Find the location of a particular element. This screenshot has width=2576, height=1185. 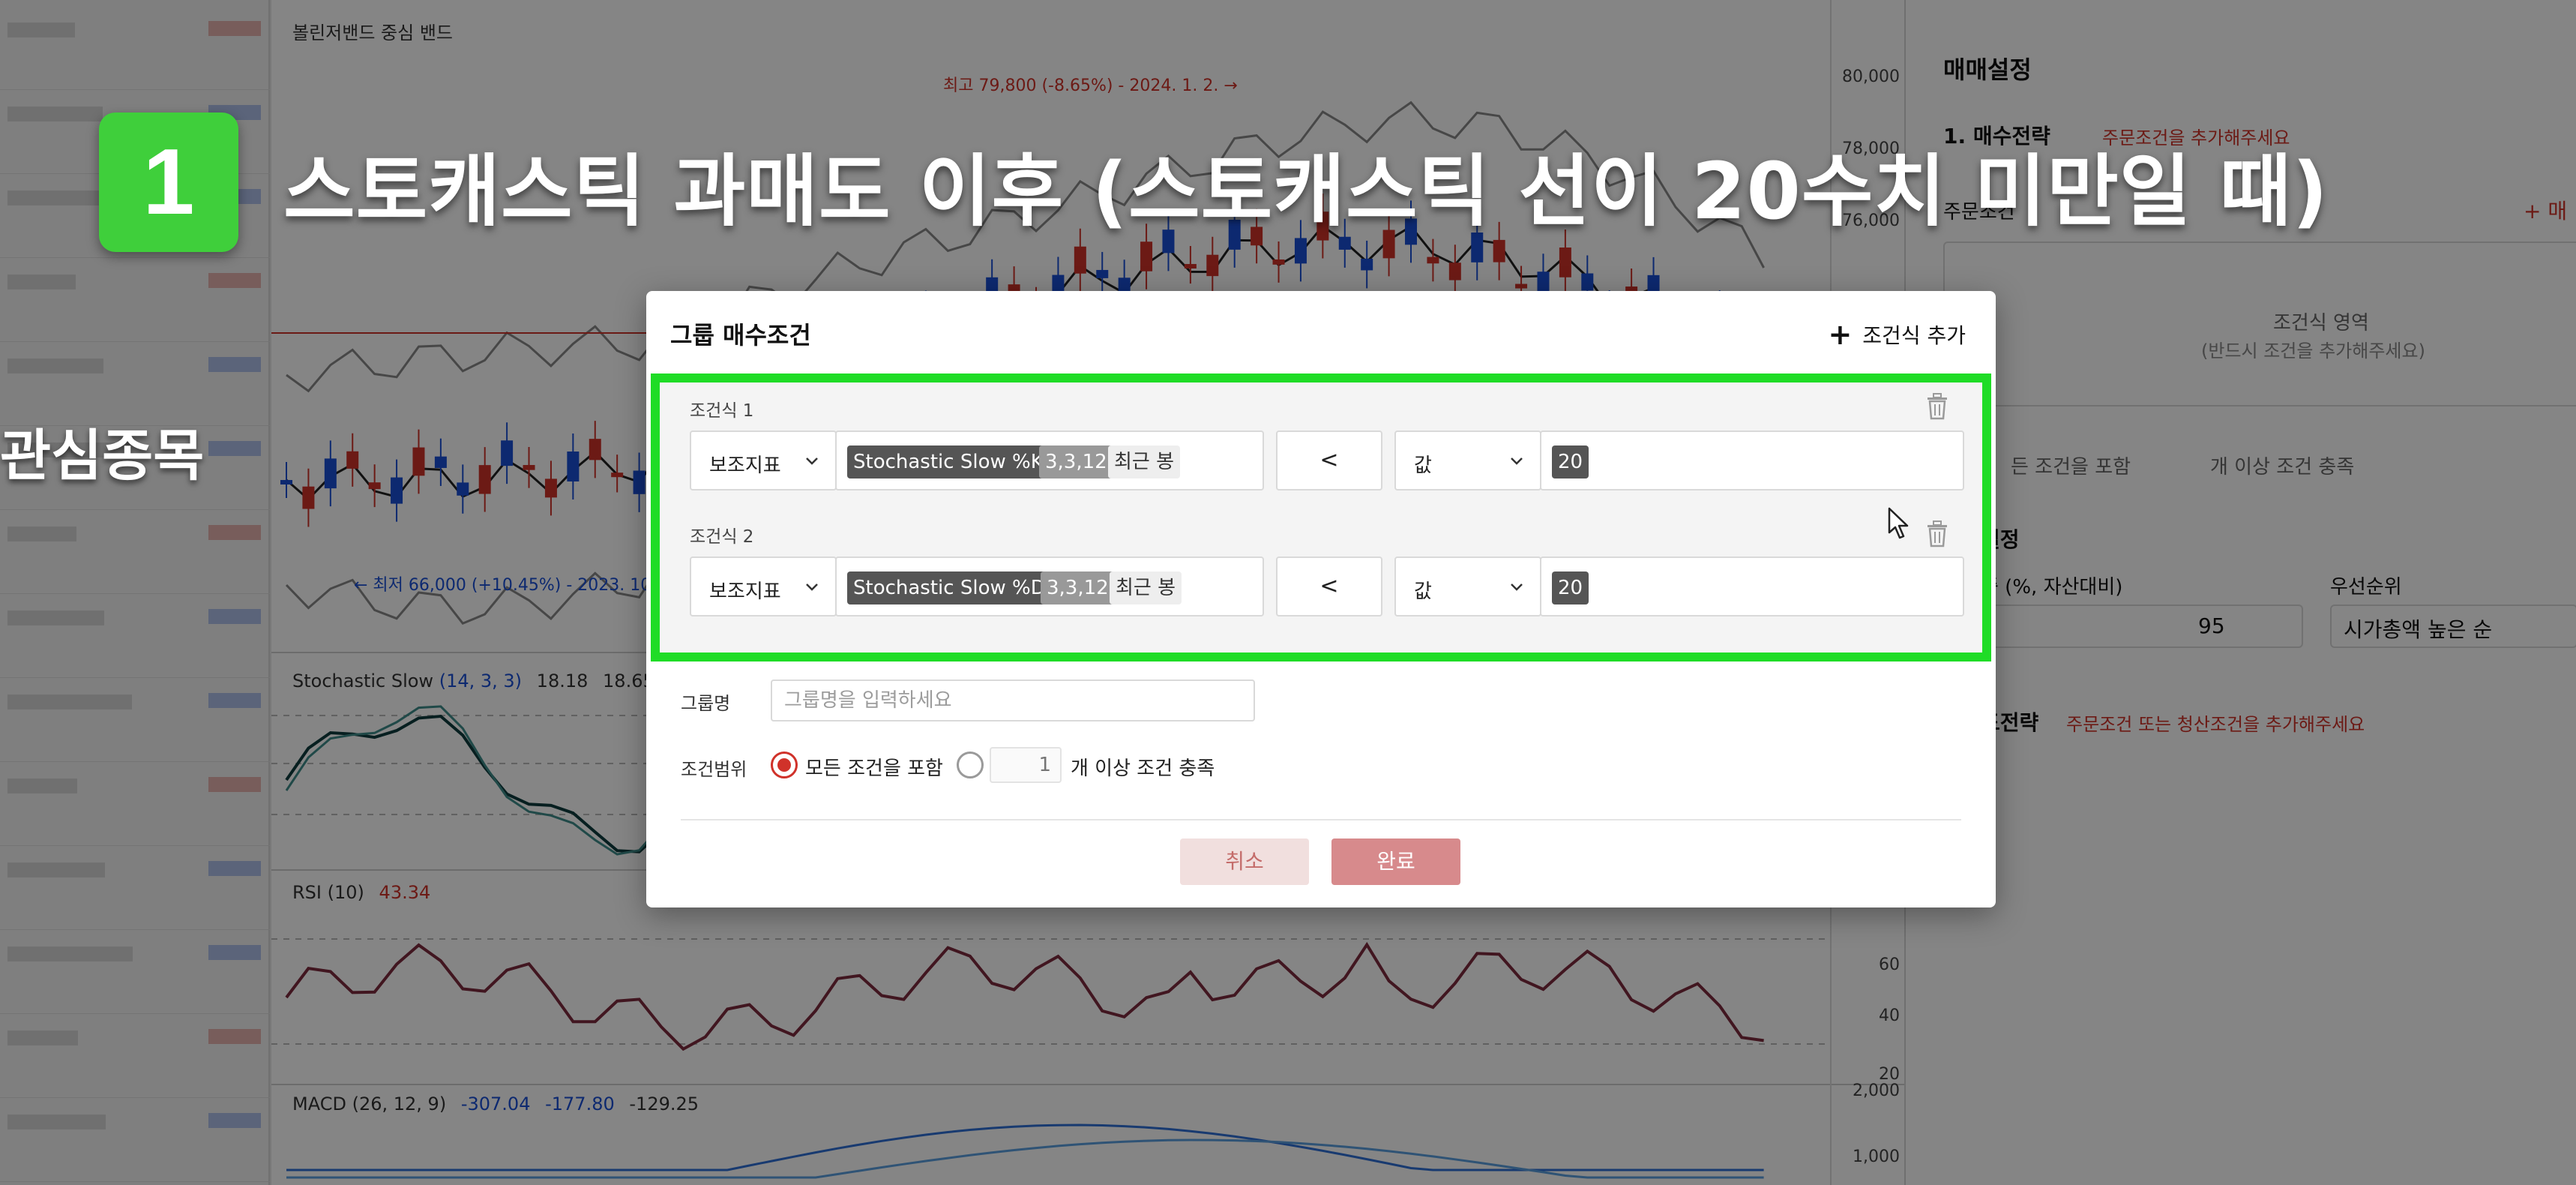

indicator-chip: Stochastic Slow %K is located at coordinates (949, 462).